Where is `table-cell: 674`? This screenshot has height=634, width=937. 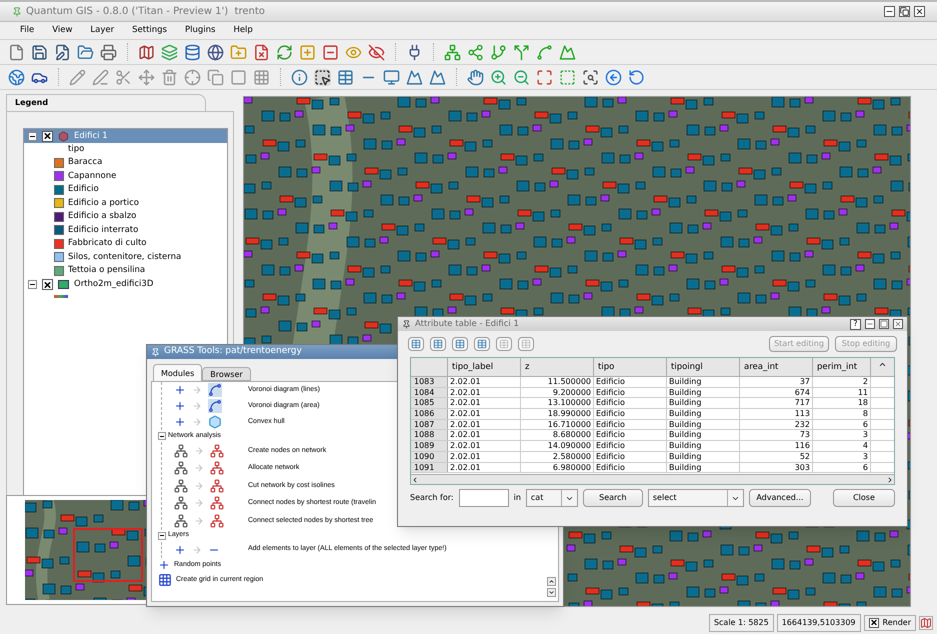
table-cell: 674 is located at coordinates (776, 393).